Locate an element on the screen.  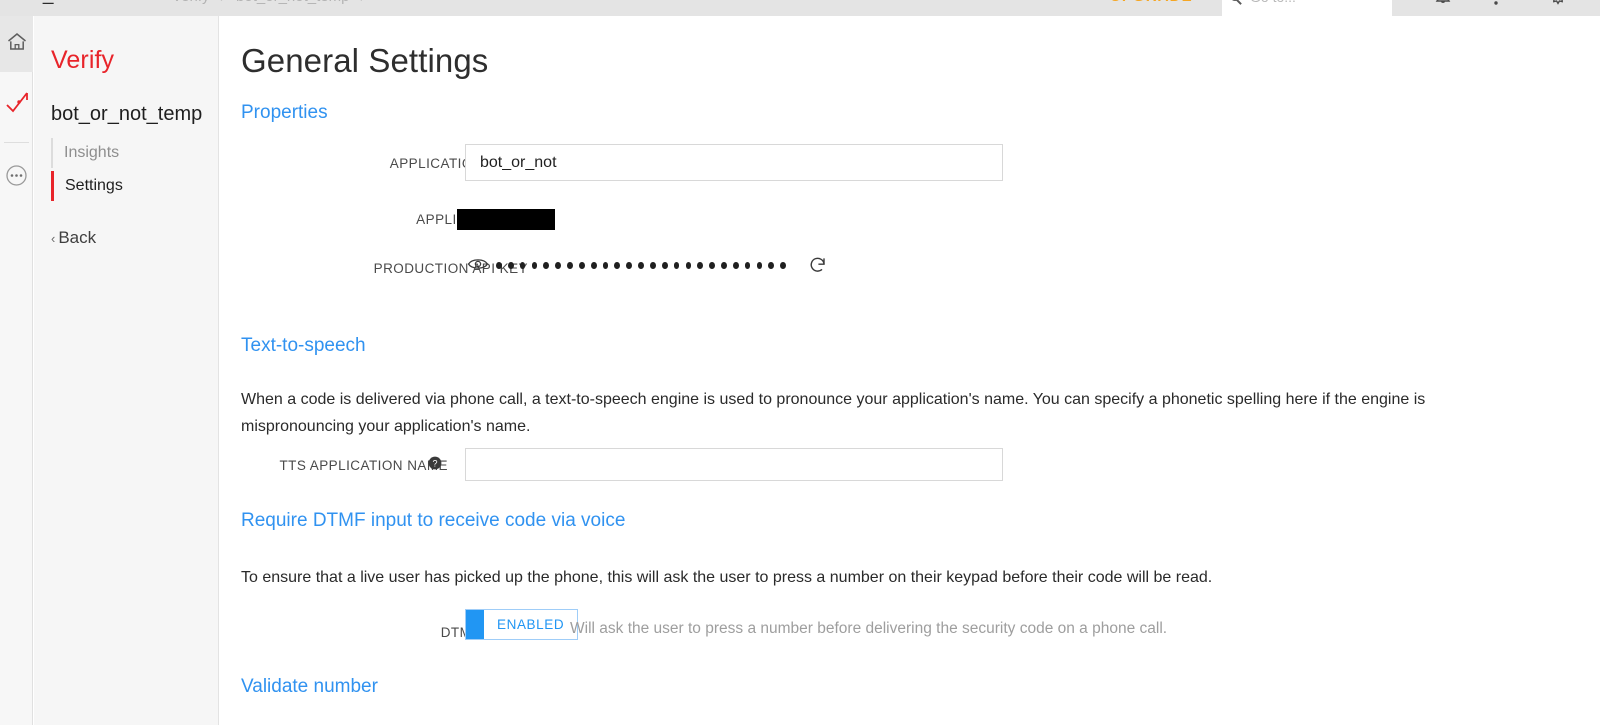
rail-item-verify is located at coordinates (16, 104).